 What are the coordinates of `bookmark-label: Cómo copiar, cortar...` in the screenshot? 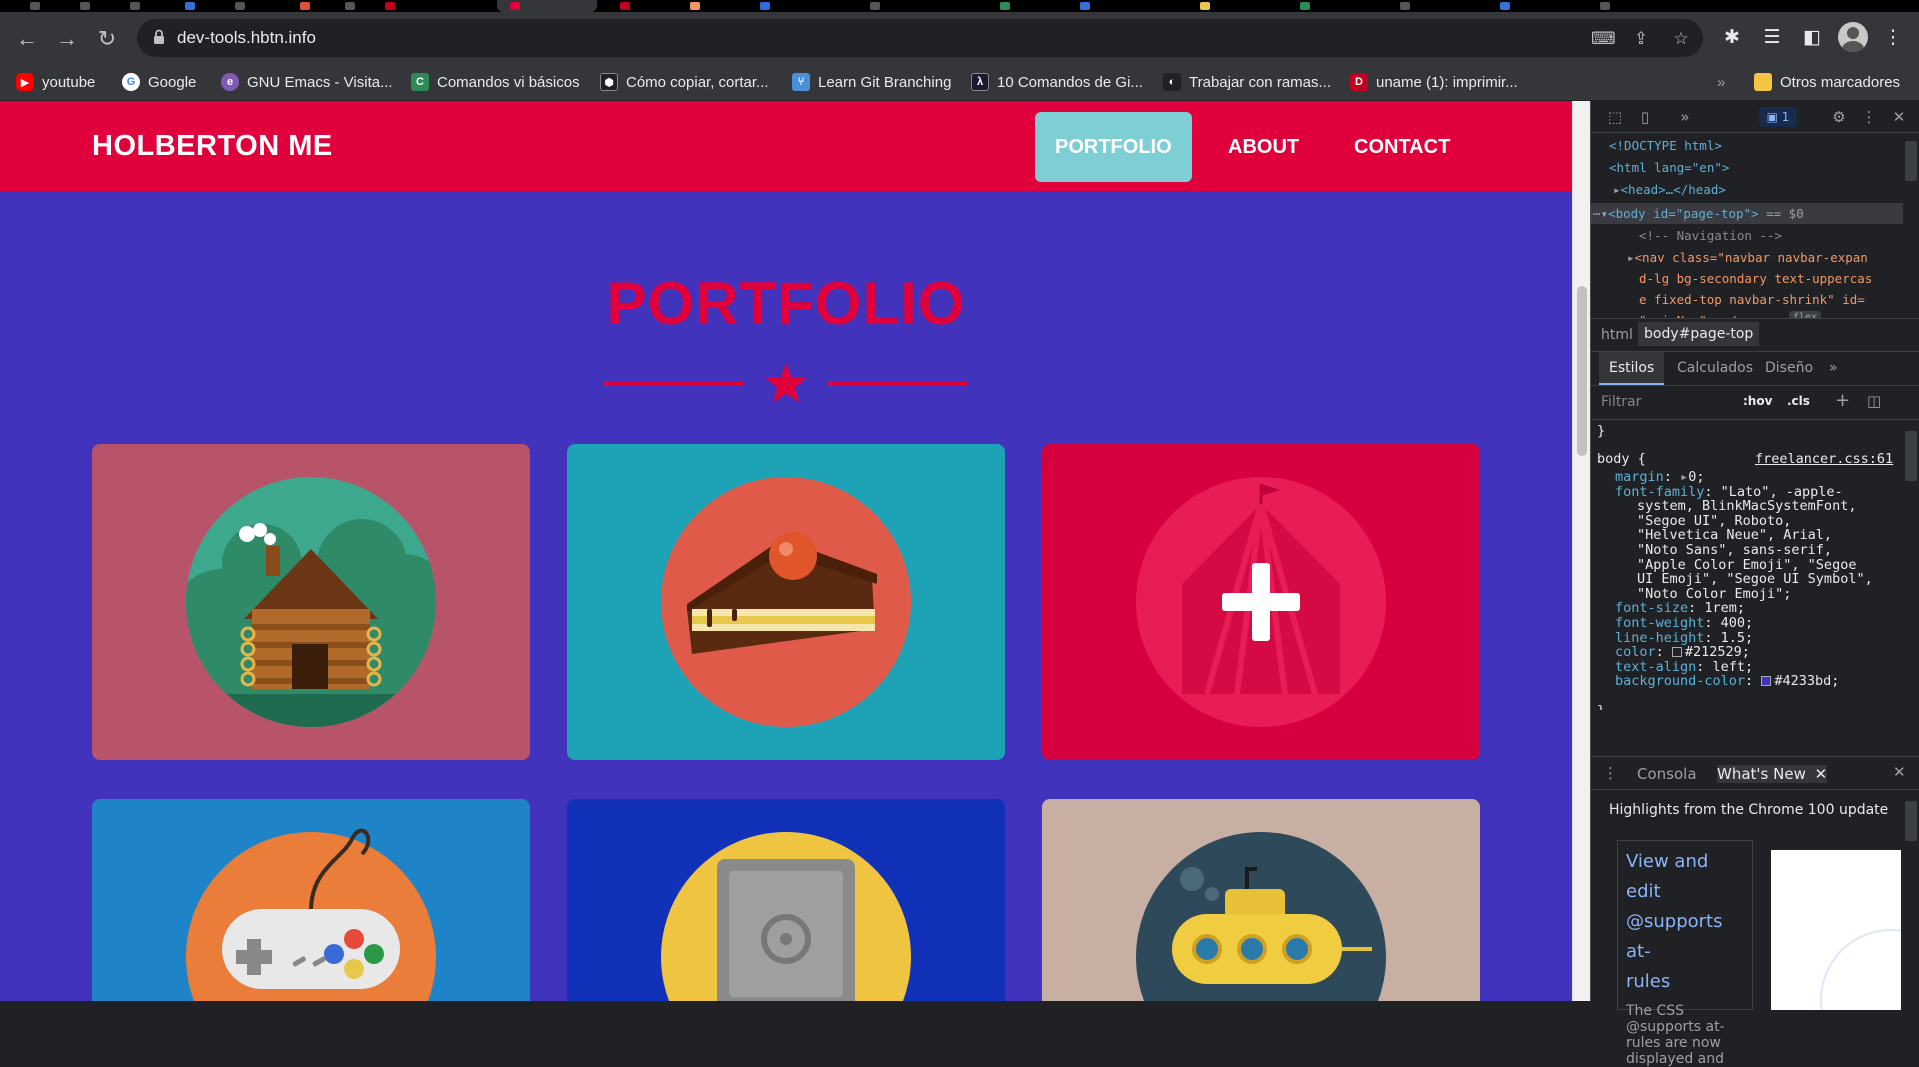 It's located at (697, 82).